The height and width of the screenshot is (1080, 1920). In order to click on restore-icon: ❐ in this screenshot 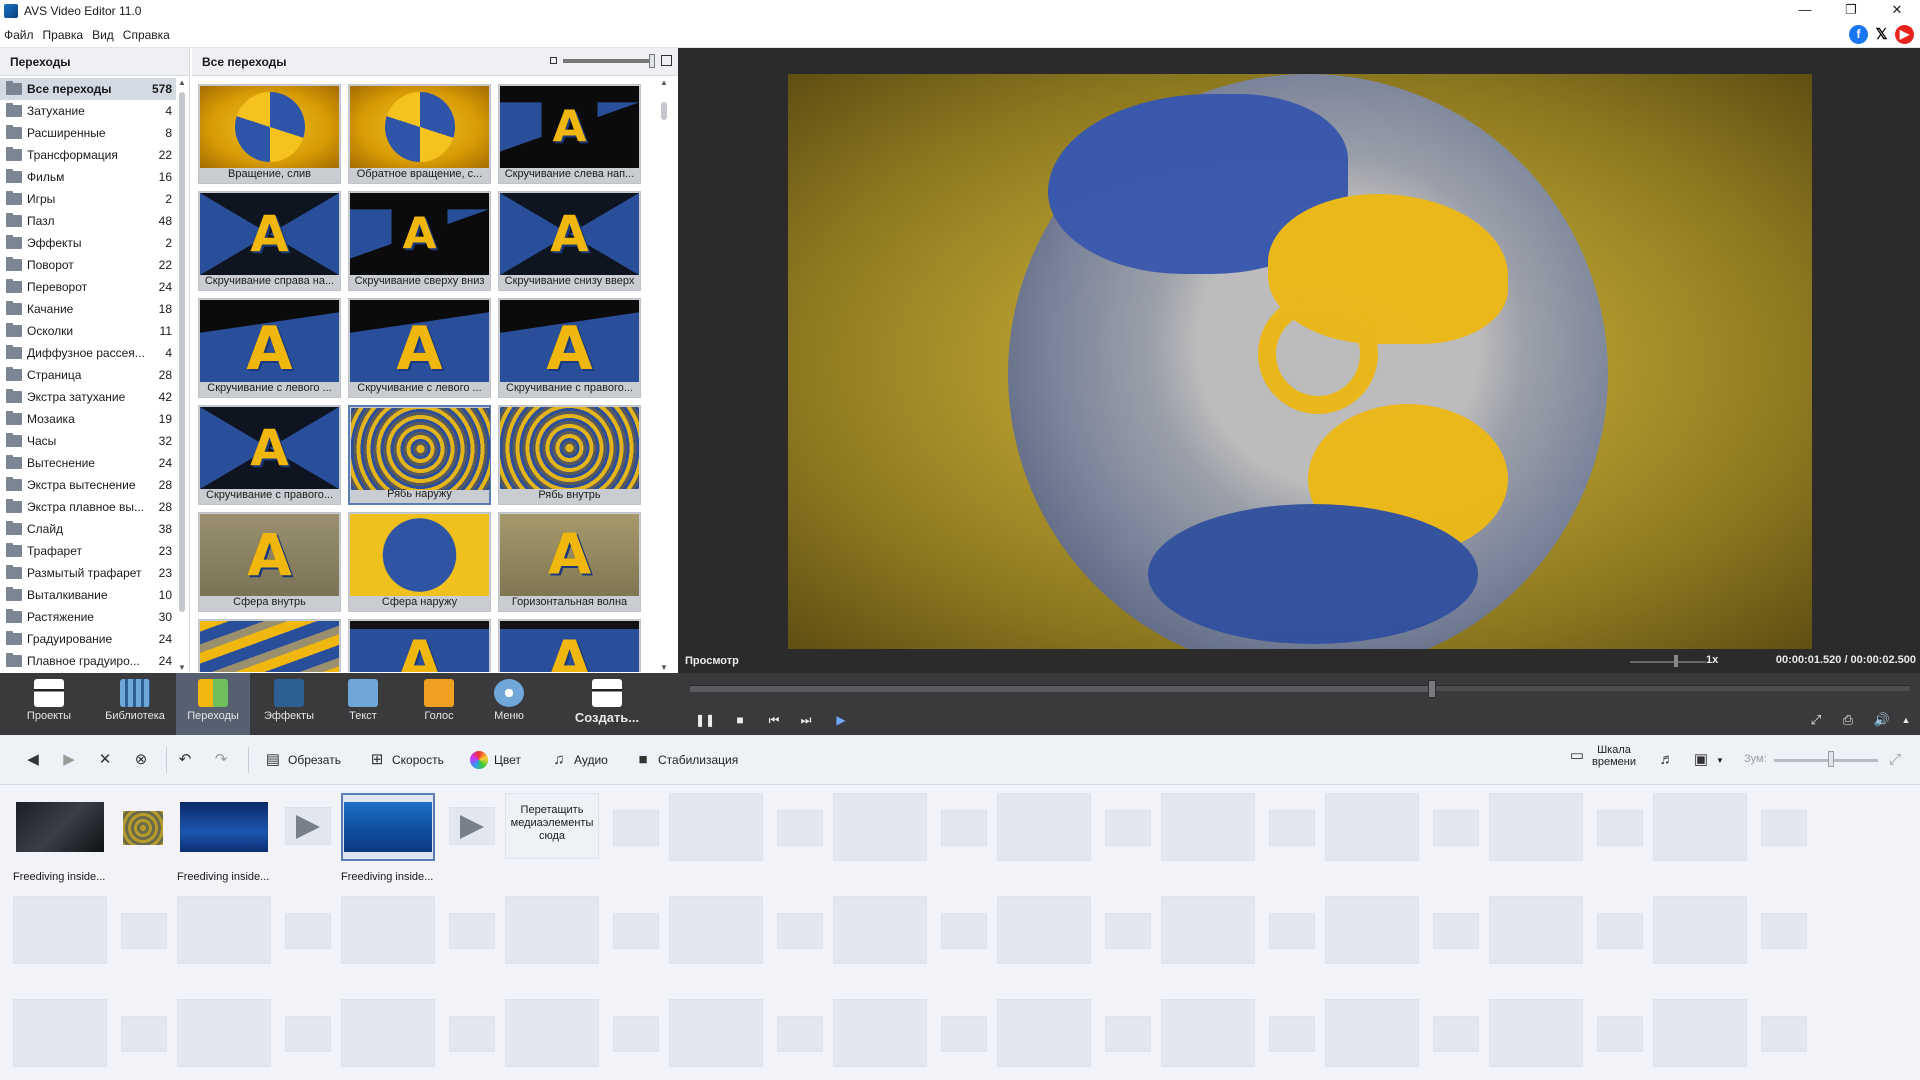, I will do `click(1851, 11)`.